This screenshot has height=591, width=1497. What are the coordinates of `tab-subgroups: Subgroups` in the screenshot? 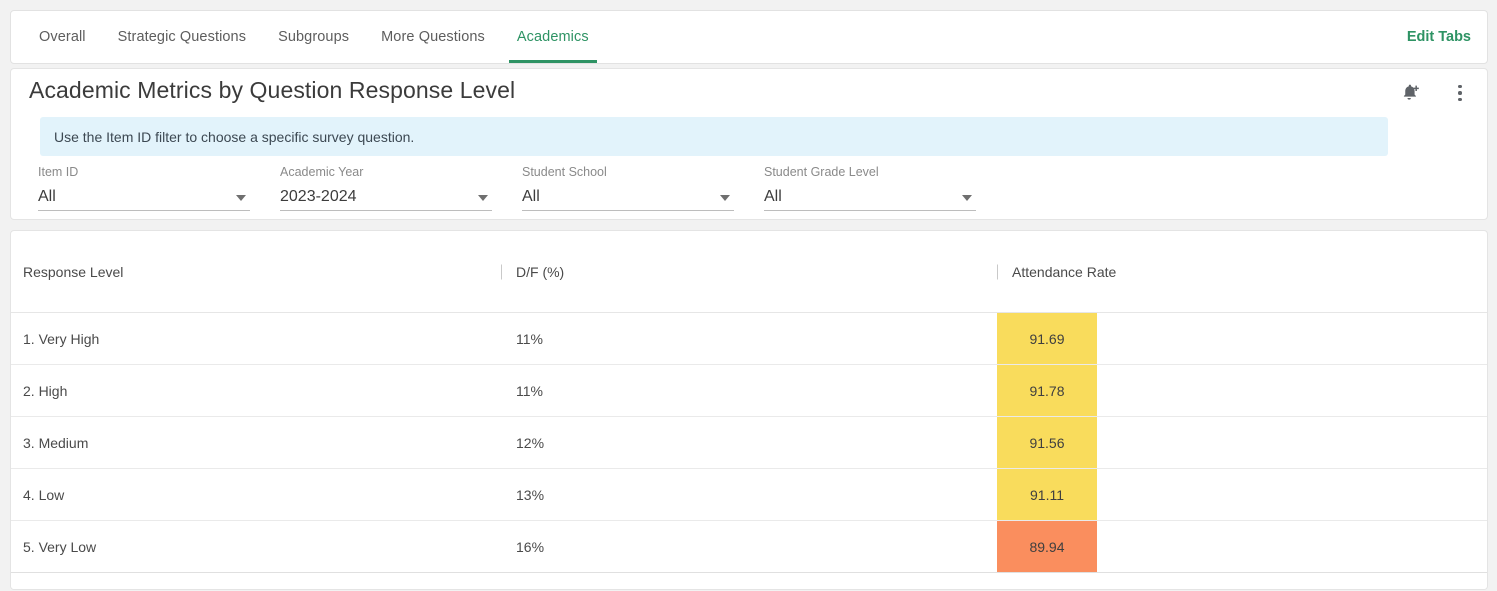 It's located at (313, 37).